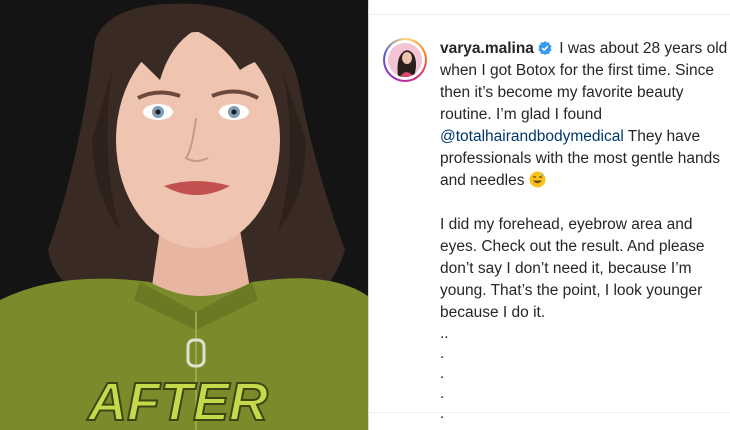 This screenshot has height=430, width=730. I want to click on top-border, so click(549, 14).